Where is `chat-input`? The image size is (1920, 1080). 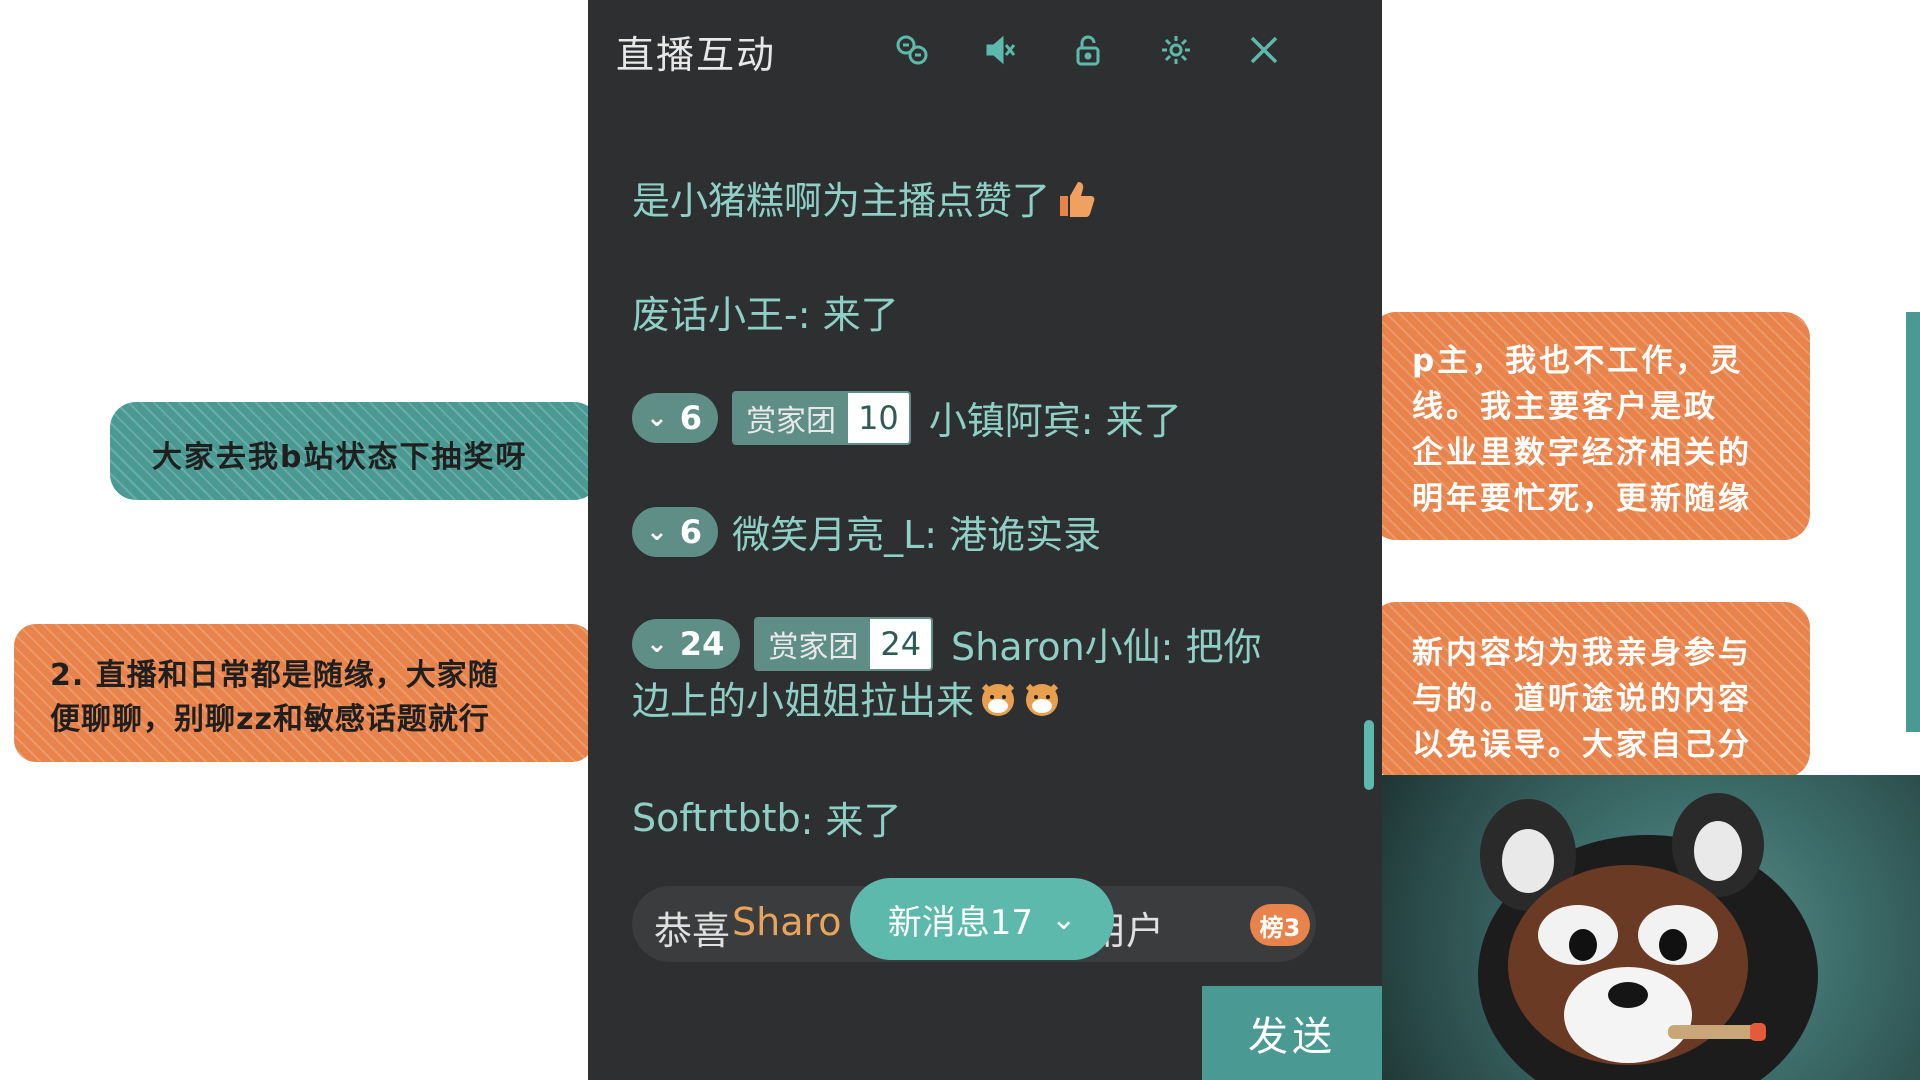
chat-input is located at coordinates (895, 1033).